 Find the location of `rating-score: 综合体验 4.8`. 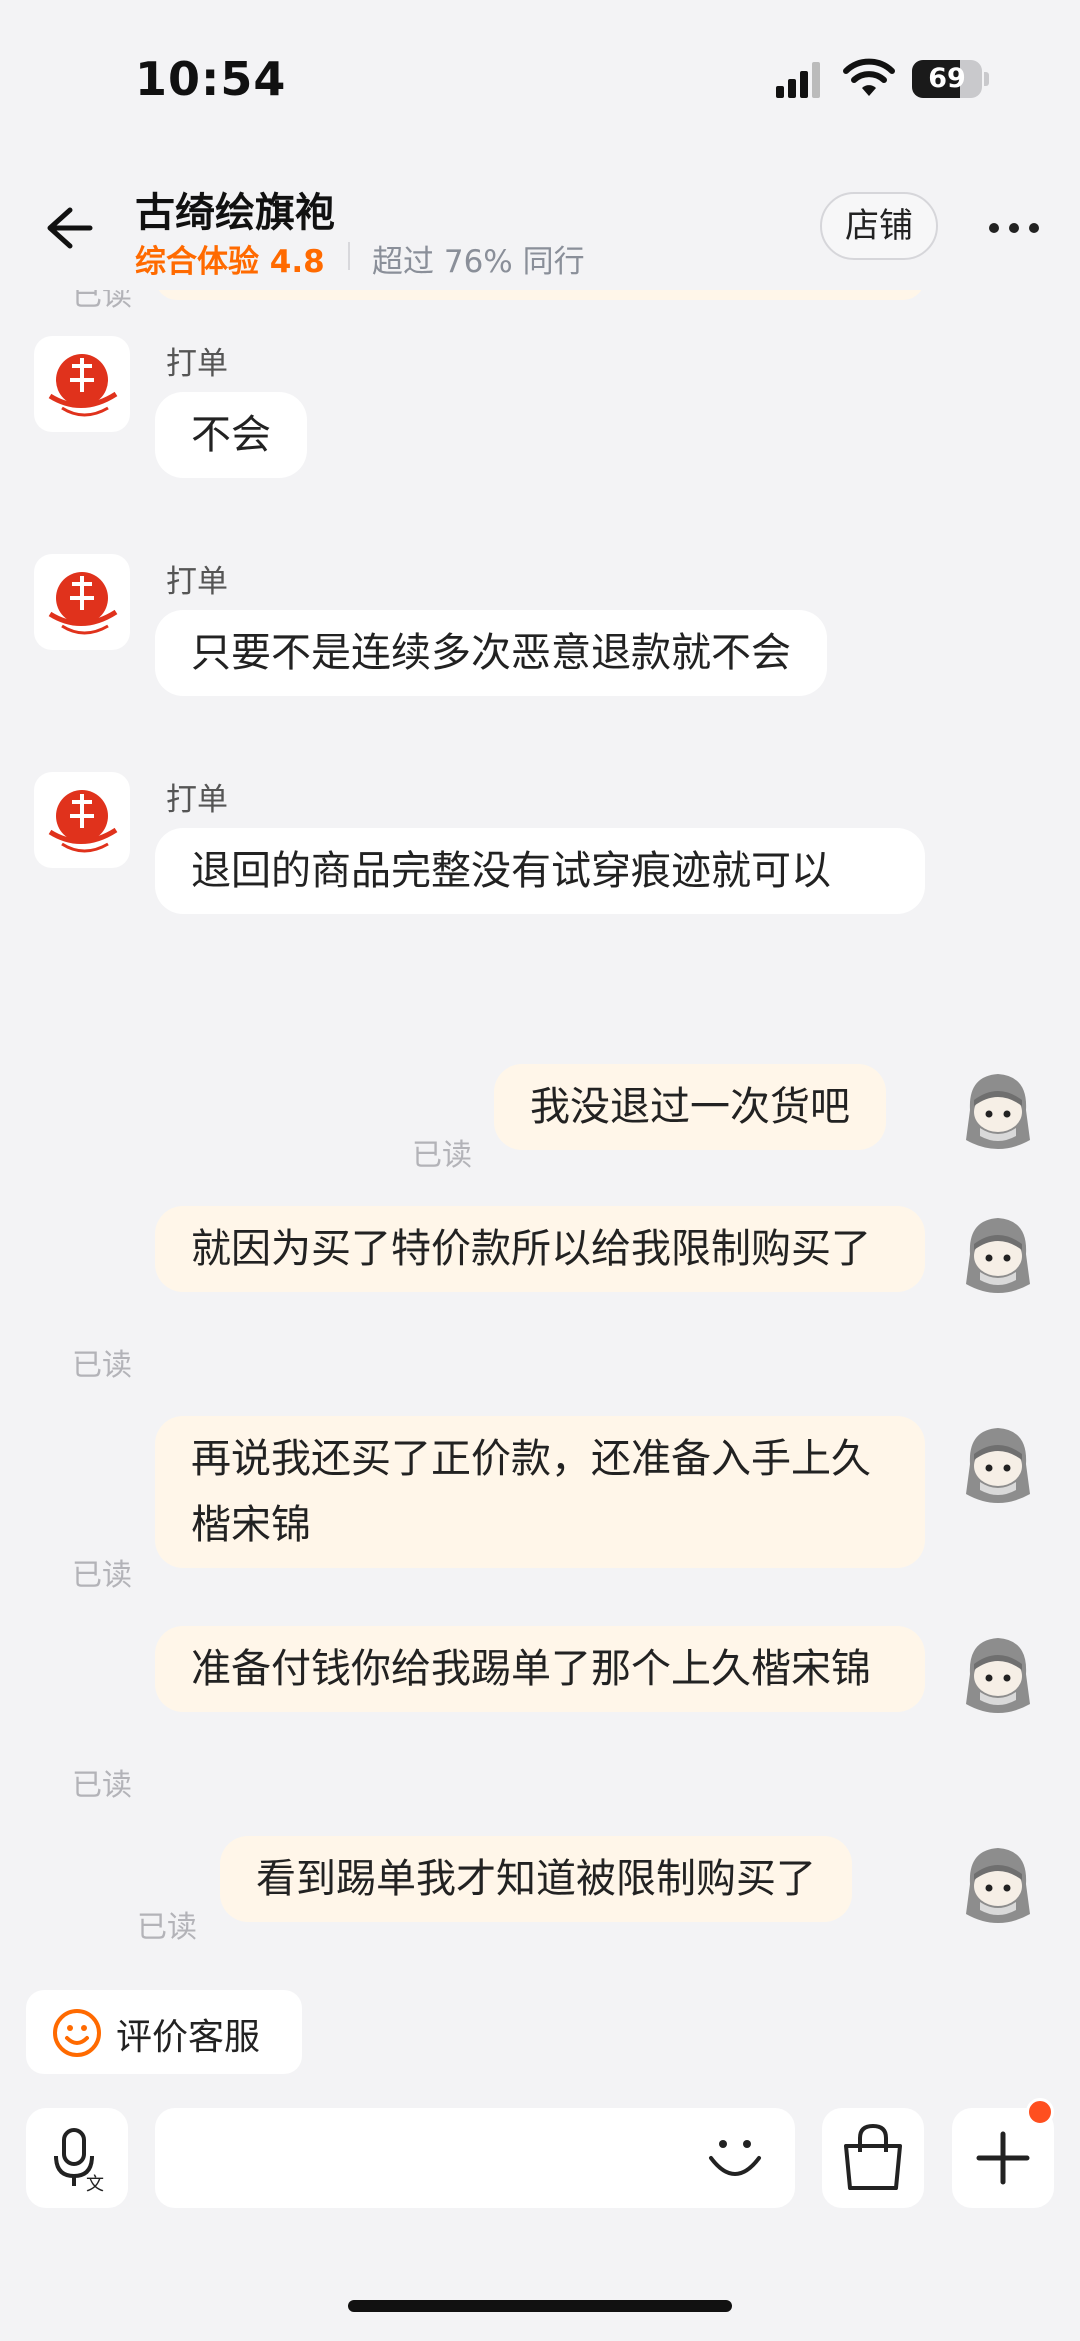

rating-score: 综合体验 4.8 is located at coordinates (230, 262).